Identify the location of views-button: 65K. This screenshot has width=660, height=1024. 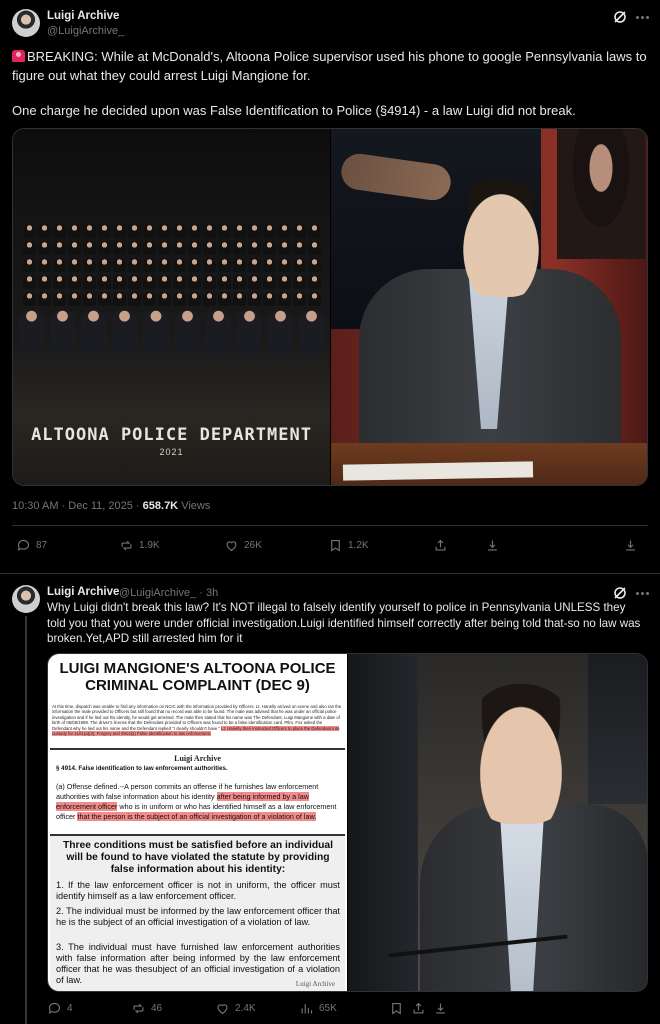
(318, 1008).